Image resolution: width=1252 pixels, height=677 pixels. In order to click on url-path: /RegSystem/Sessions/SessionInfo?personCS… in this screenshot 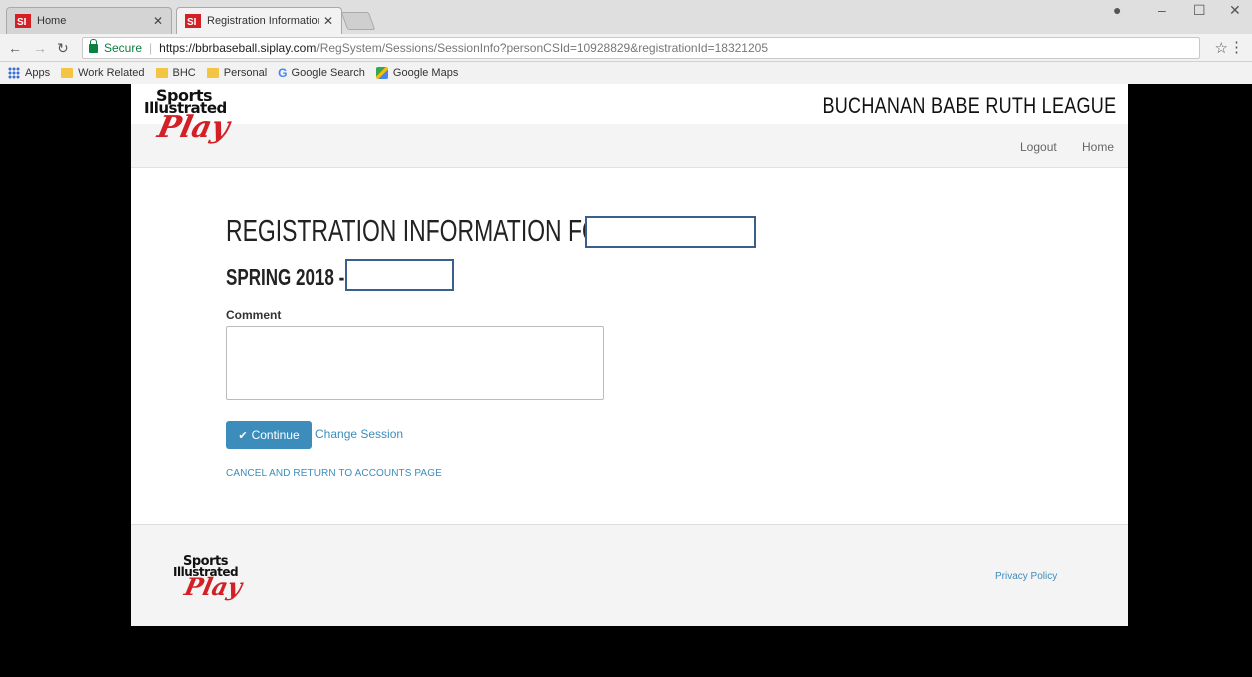, I will do `click(542, 48)`.